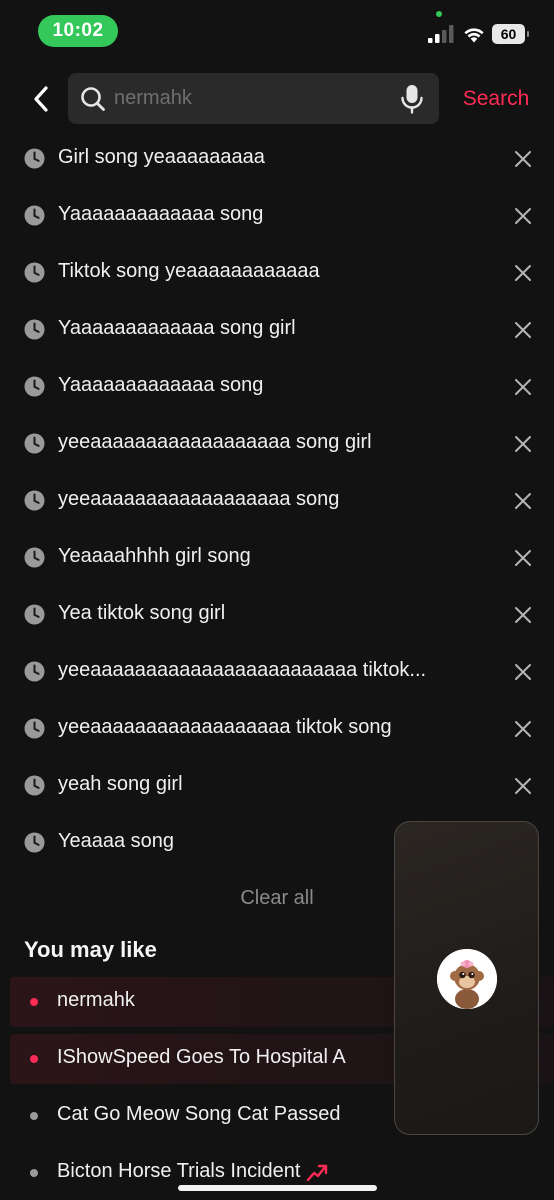 This screenshot has height=1200, width=554. What do you see at coordinates (474, 35) in the screenshot?
I see `wifi-icon` at bounding box center [474, 35].